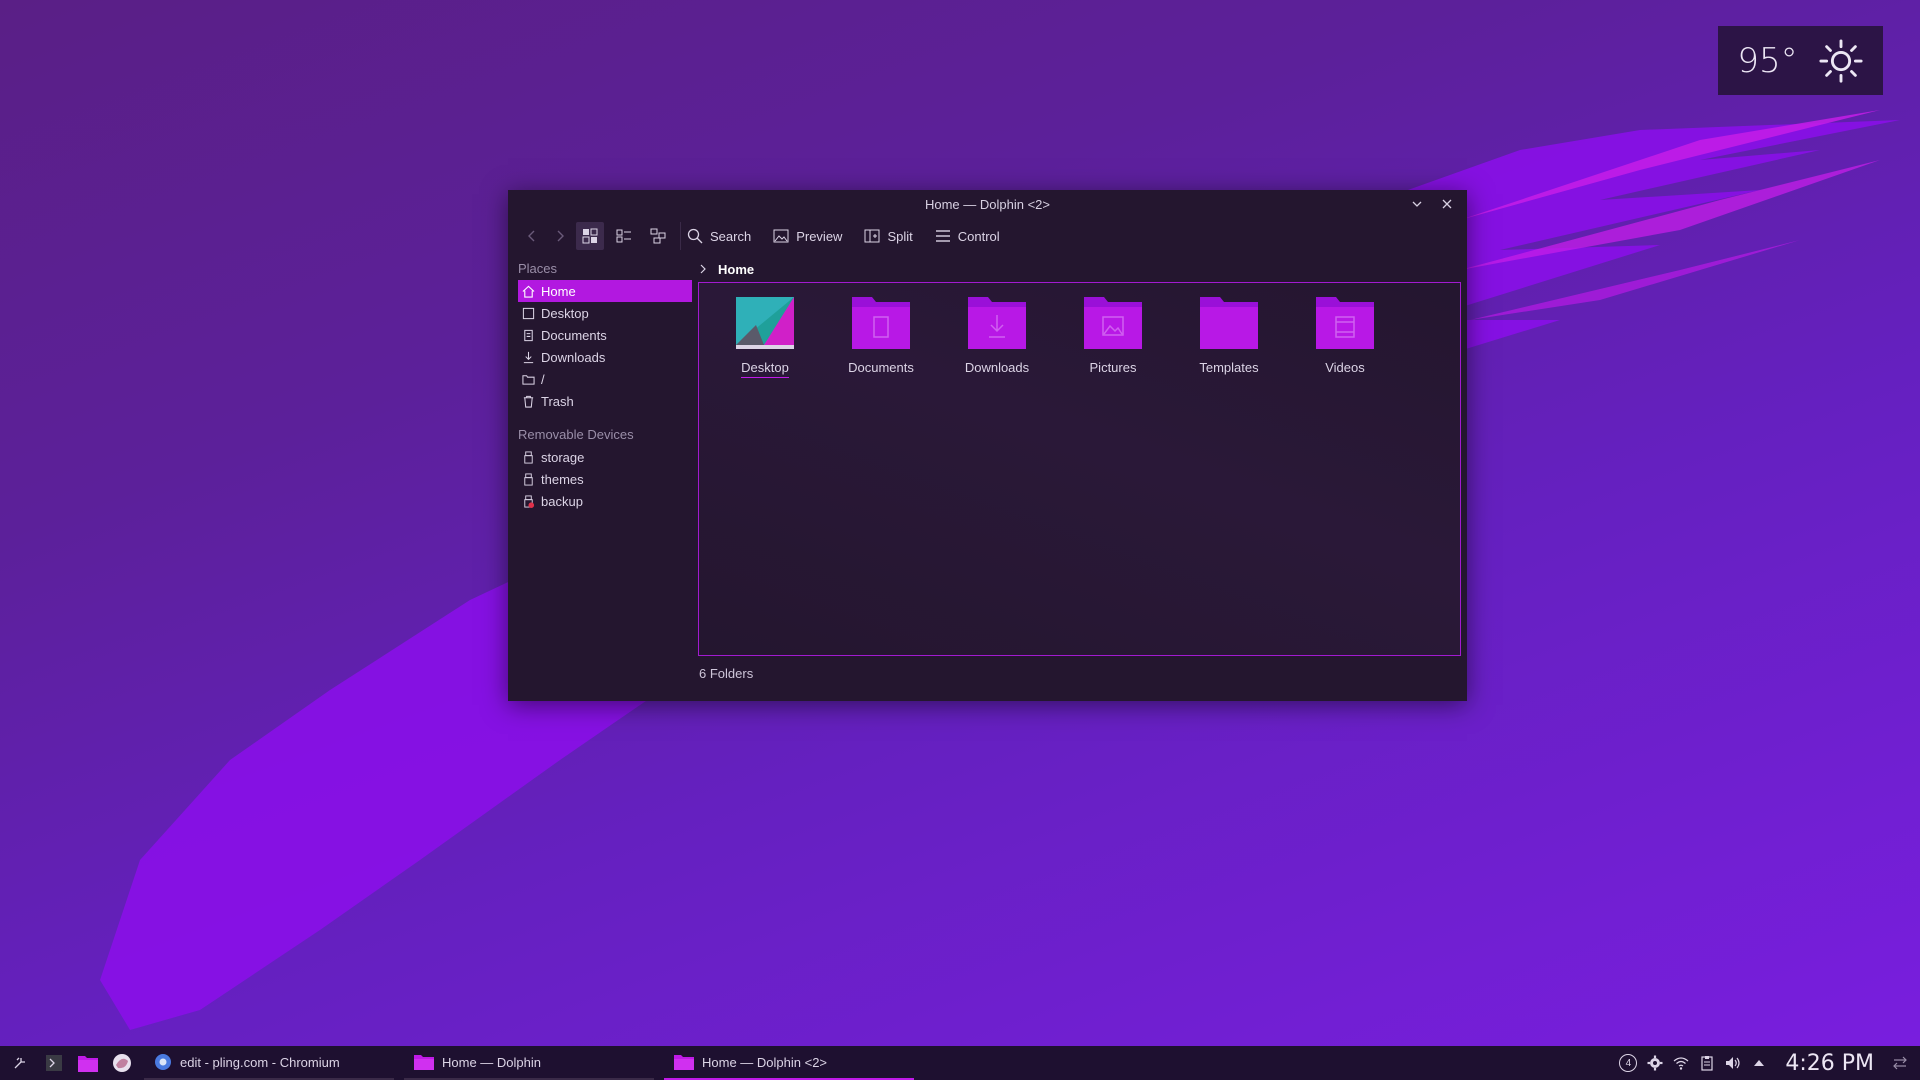 The width and height of the screenshot is (1920, 1080). What do you see at coordinates (765, 369) in the screenshot?
I see `file-name: Desktop` at bounding box center [765, 369].